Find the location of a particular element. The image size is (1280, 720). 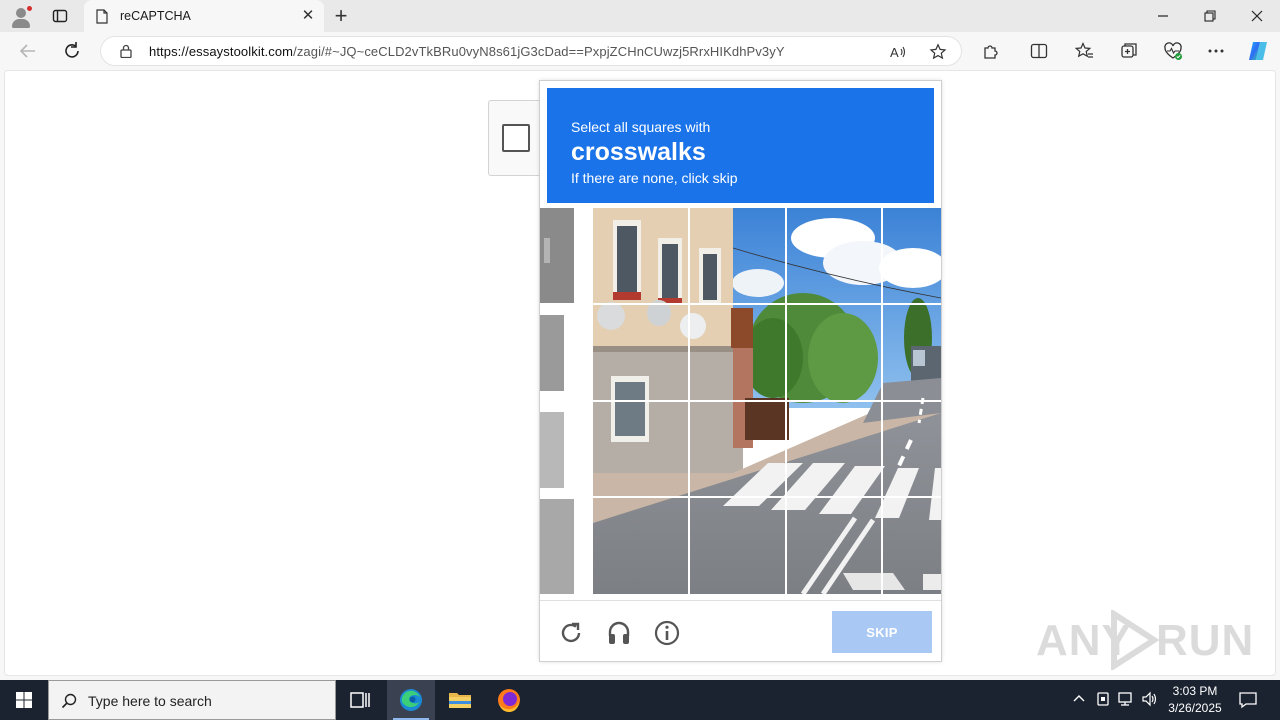

target-object: crosswalks is located at coordinates (638, 152).